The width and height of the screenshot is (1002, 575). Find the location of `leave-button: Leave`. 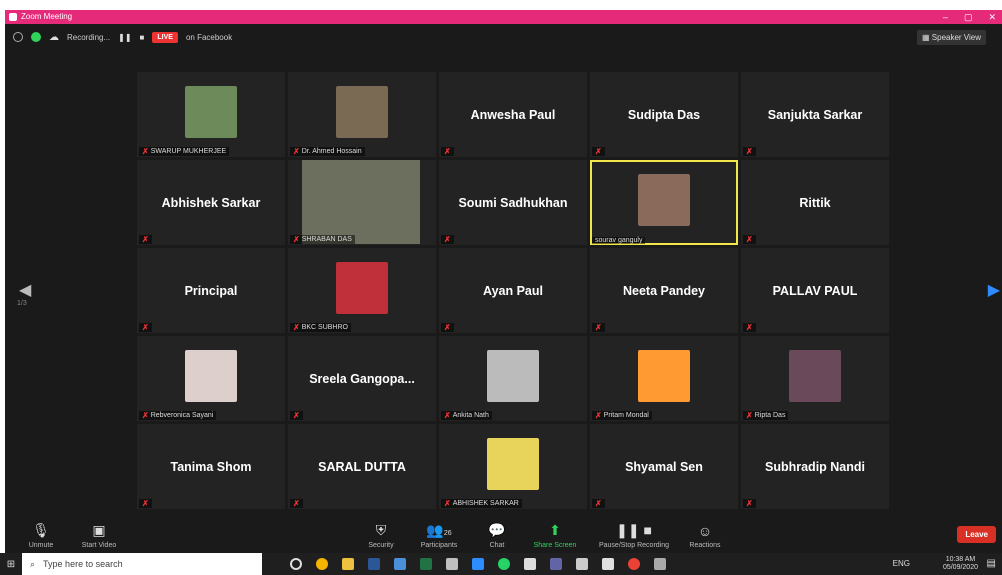

leave-button: Leave is located at coordinates (976, 534).